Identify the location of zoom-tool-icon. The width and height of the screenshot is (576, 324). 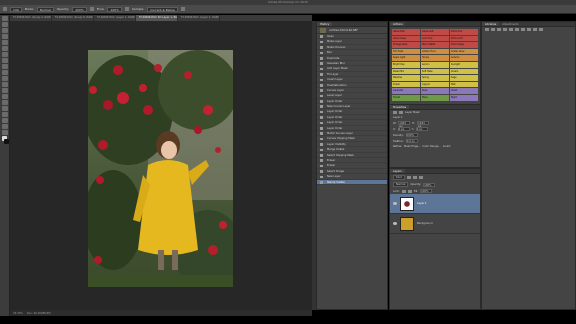
(5, 132).